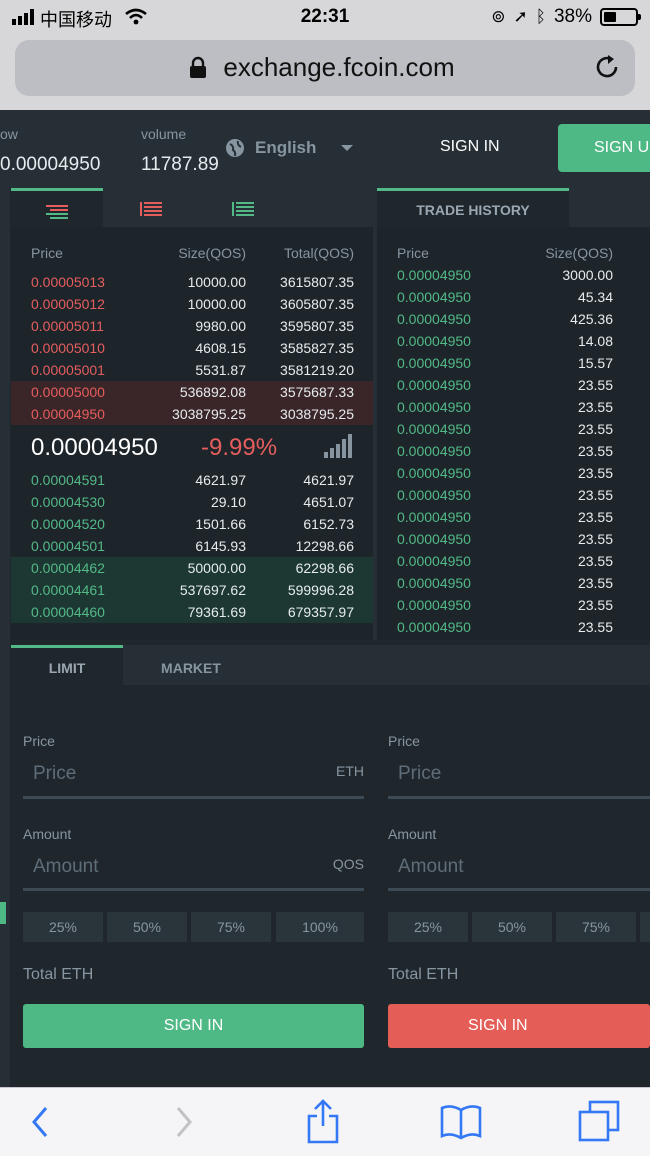 Image resolution: width=650 pixels, height=1156 pixels. Describe the element at coordinates (608, 68) in the screenshot. I see `reload-icon` at that location.